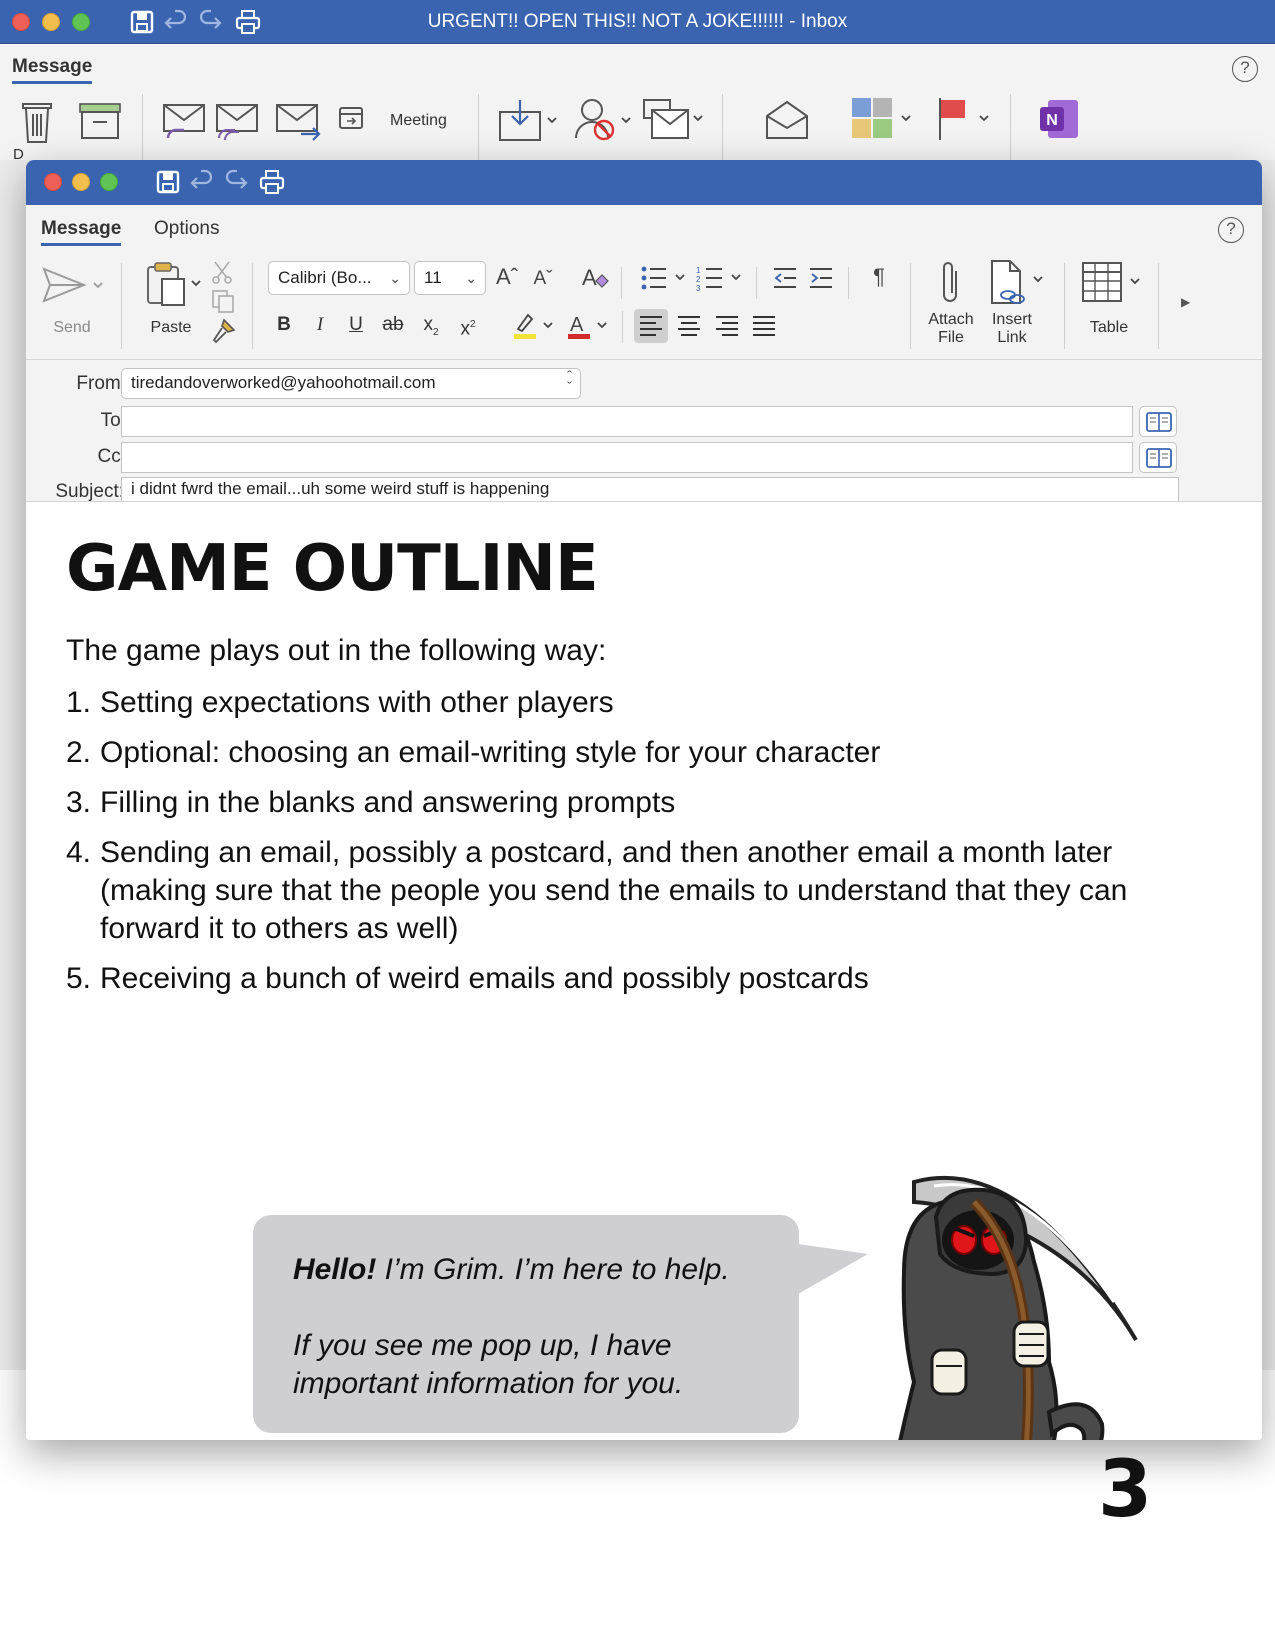 The height and width of the screenshot is (1650, 1275). What do you see at coordinates (284, 325) in the screenshot?
I see `bold-button: B` at bounding box center [284, 325].